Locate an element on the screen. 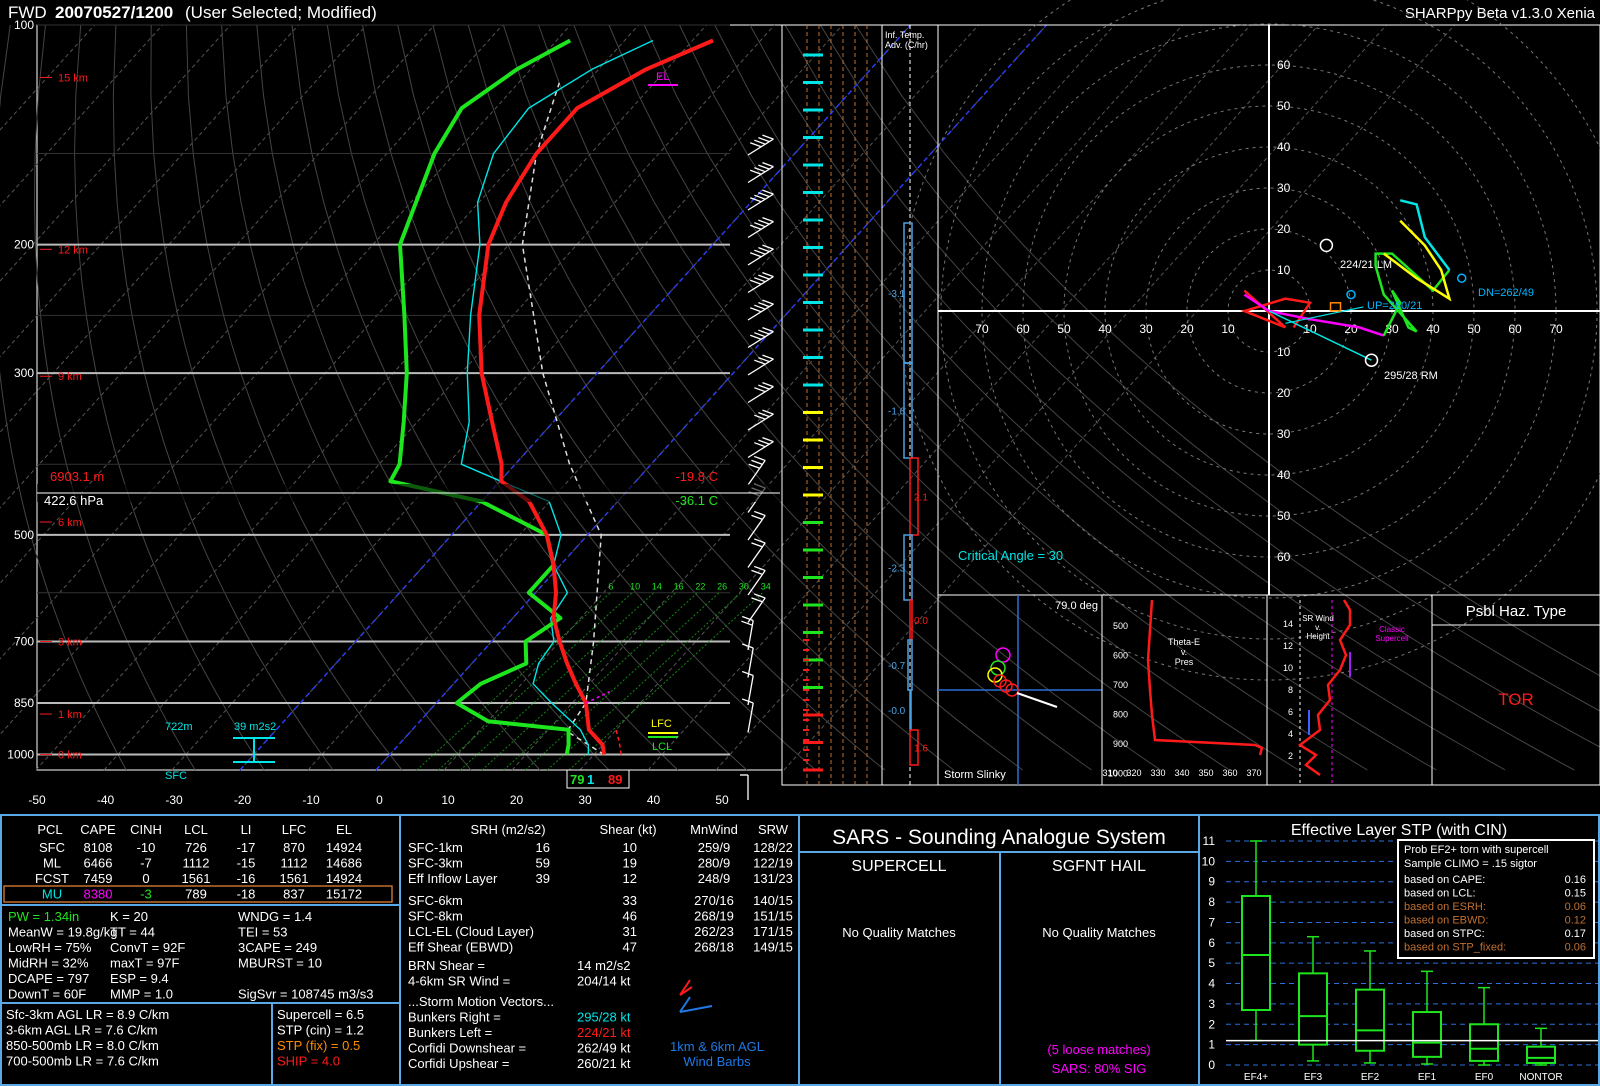 The height and width of the screenshot is (1086, 1600). adv-value: 2.1 is located at coordinates (921, 498).